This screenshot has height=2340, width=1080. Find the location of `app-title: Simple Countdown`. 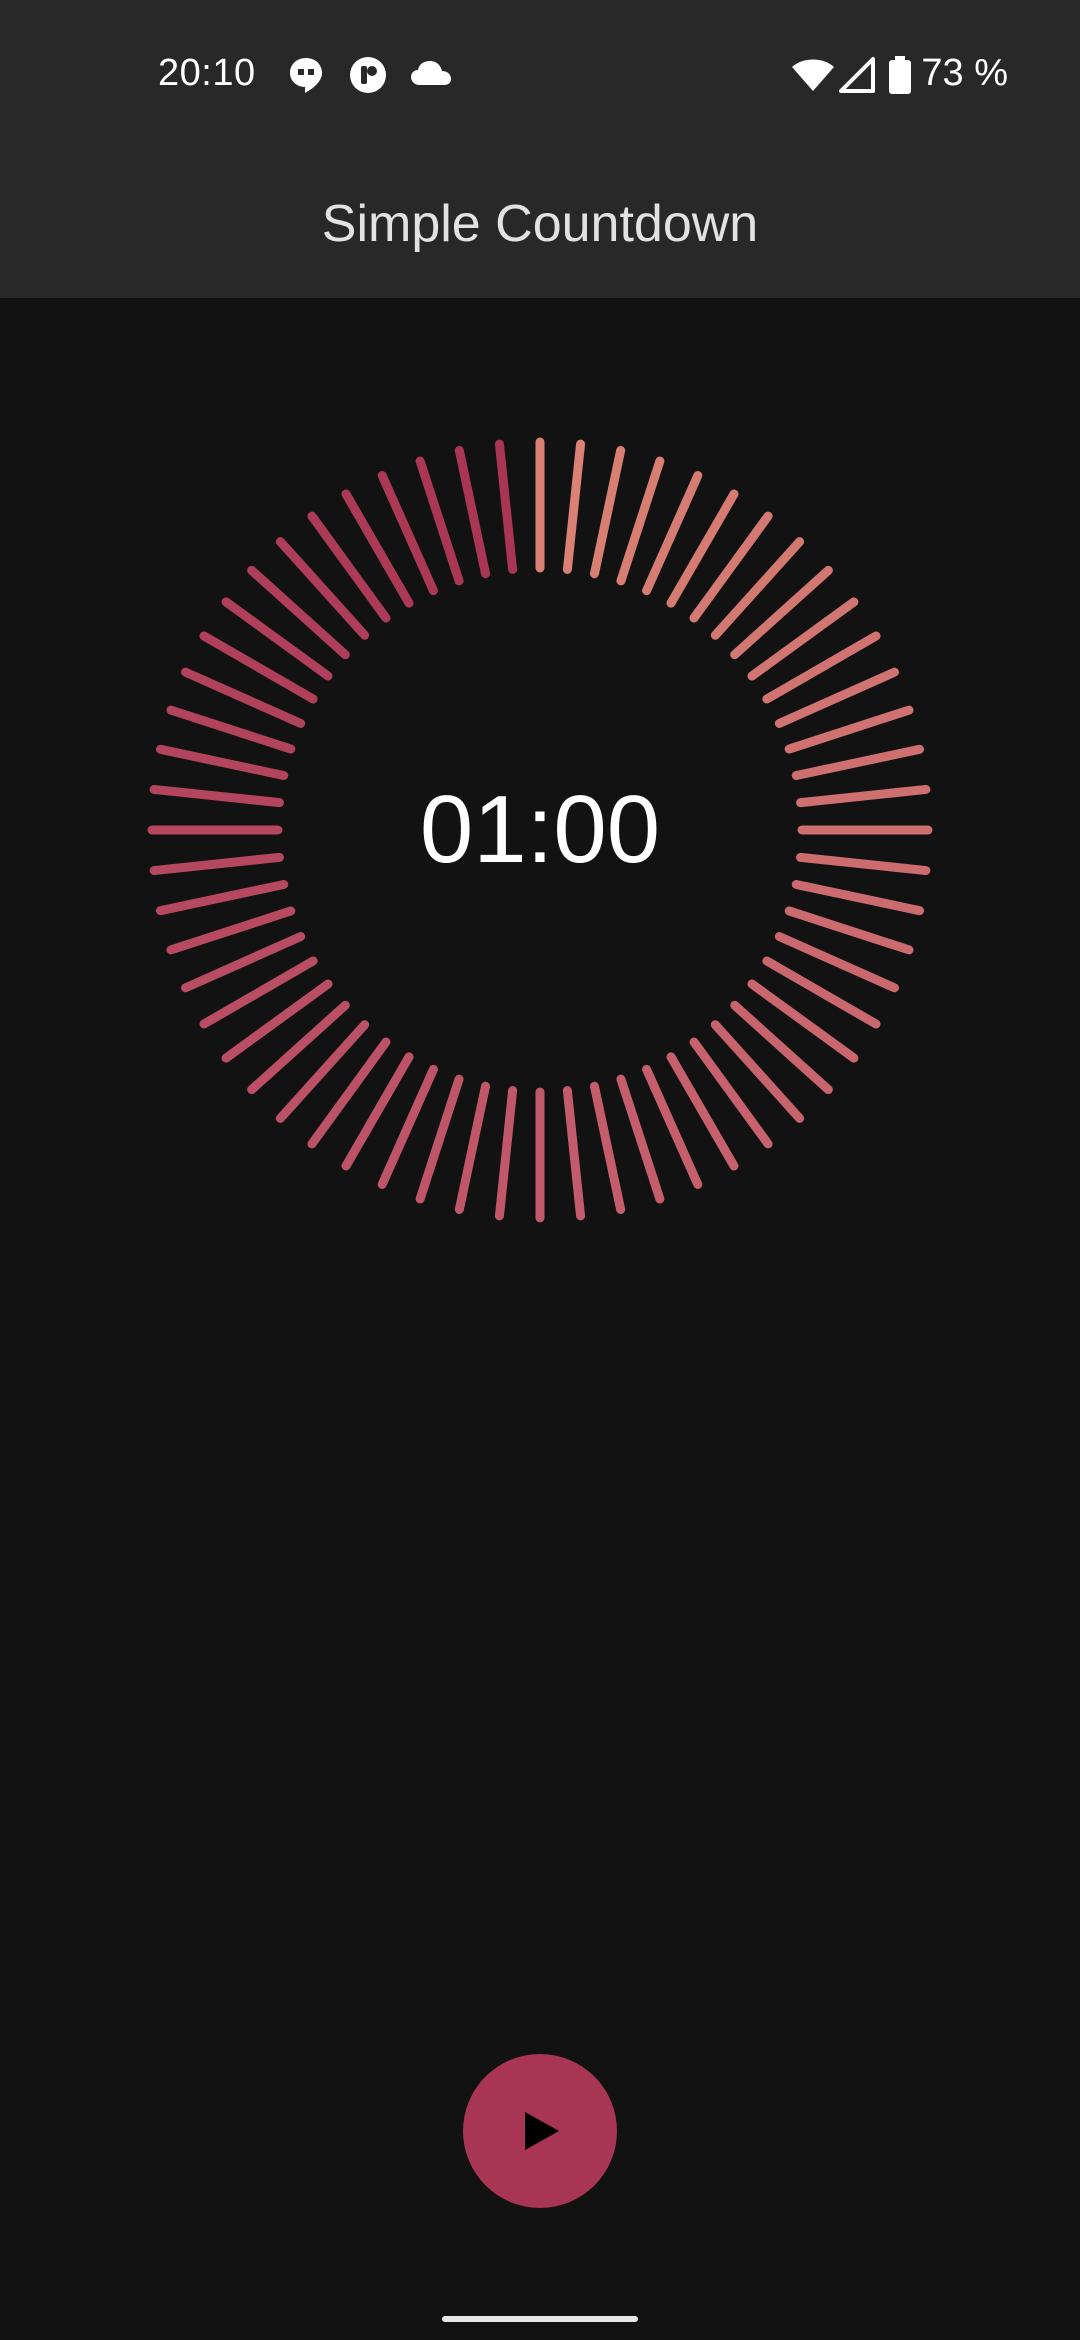

app-title: Simple Countdown is located at coordinates (540, 224).